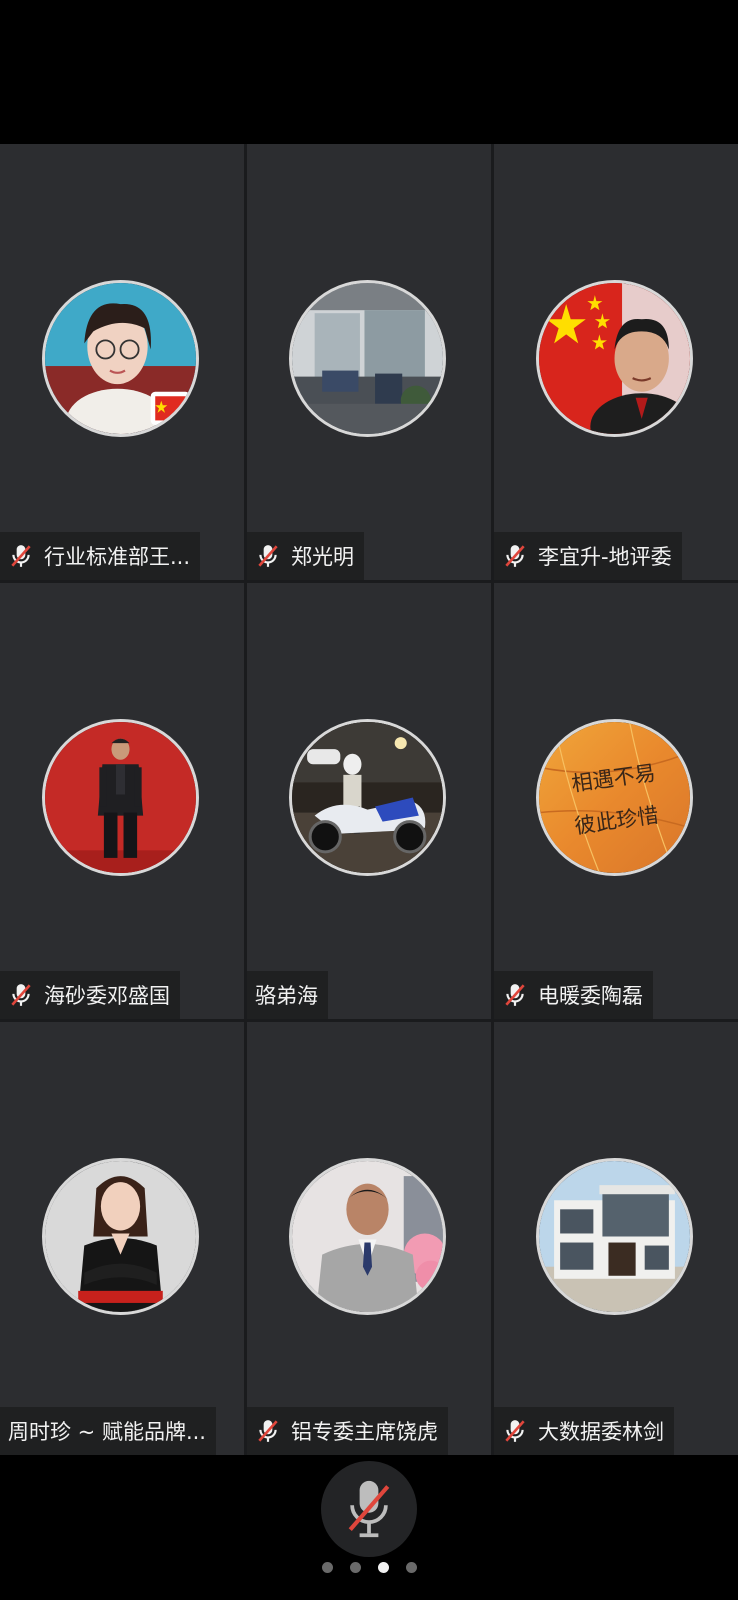  I want to click on participant-tile: 李宜升-地评委, so click(616, 362).